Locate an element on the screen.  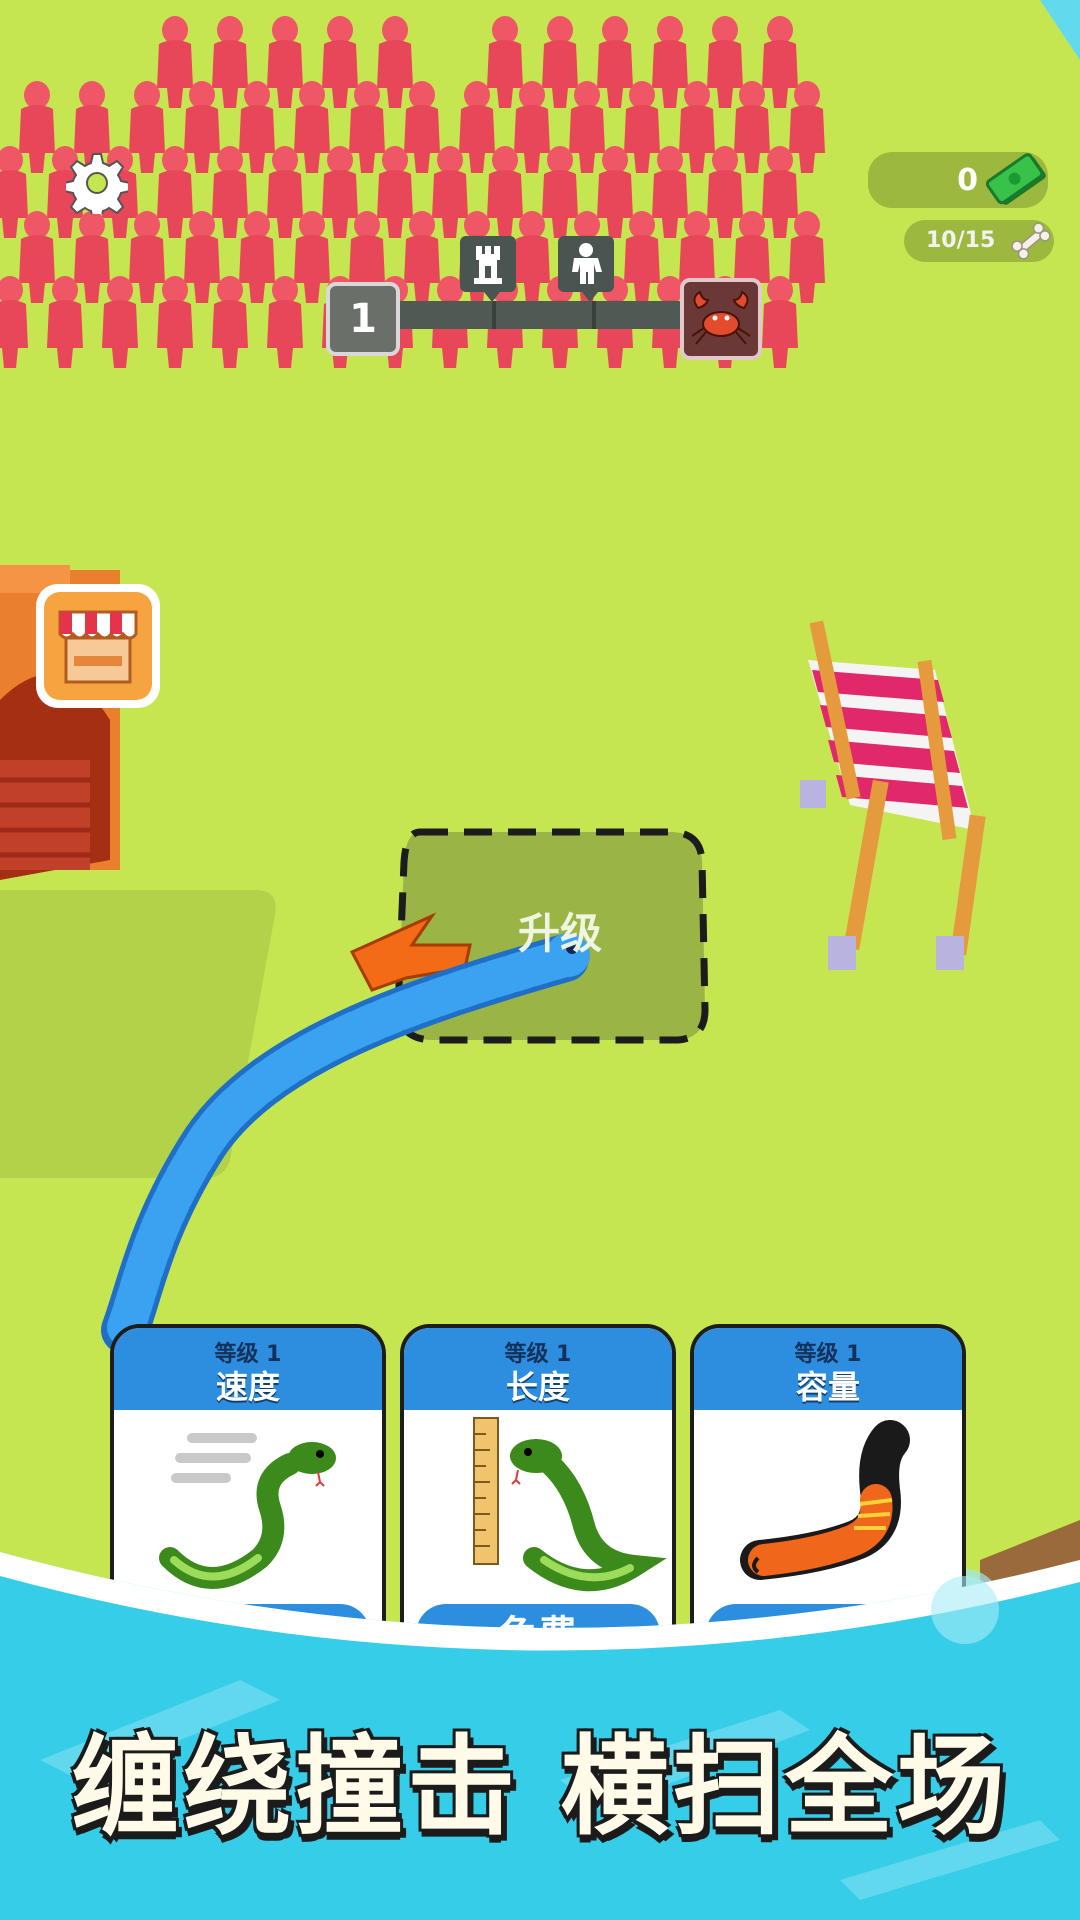
cash-icon is located at coordinates (1016, 179).